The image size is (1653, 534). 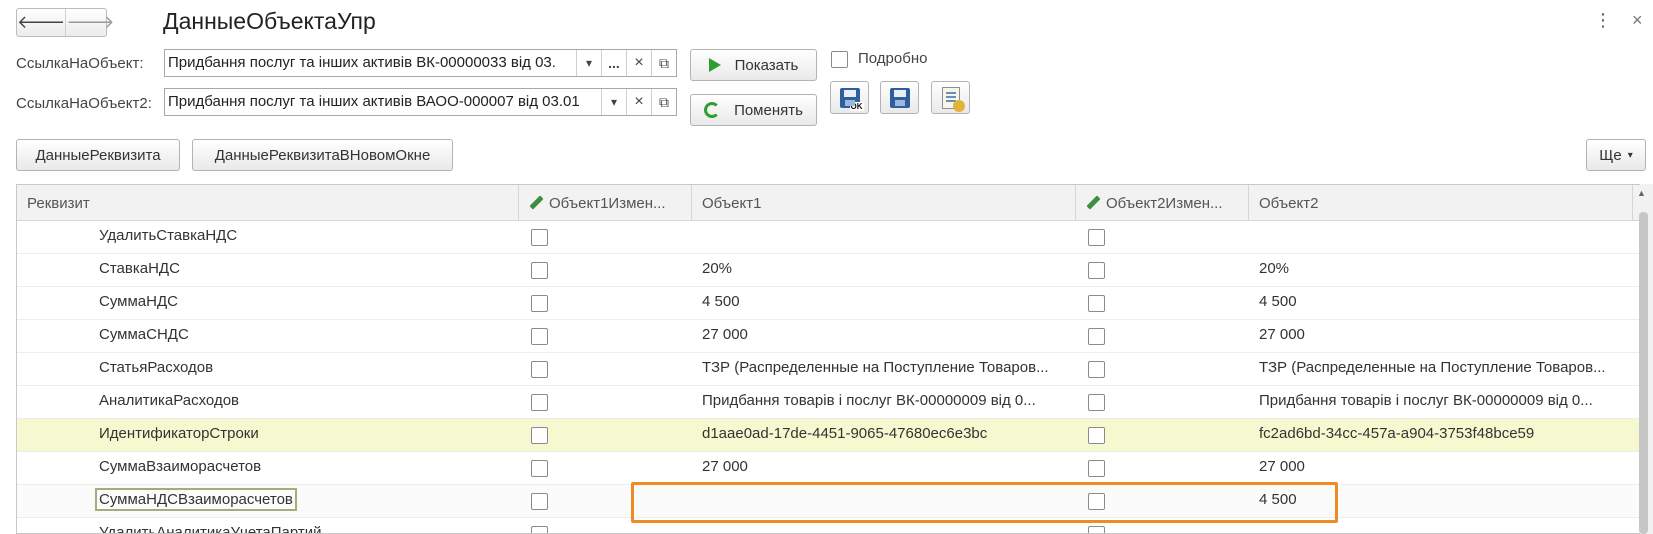 I want to click on ref1-clear-button: ×, so click(x=638, y=63).